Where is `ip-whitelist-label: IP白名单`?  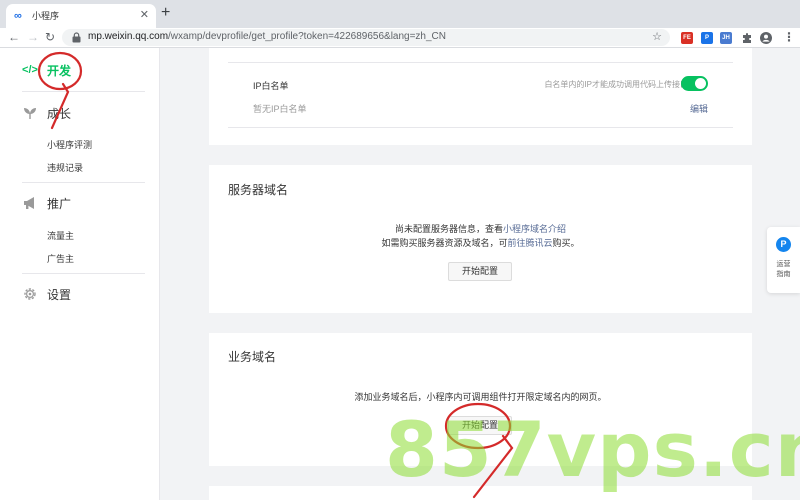
ip-whitelist-label: IP白名单 is located at coordinates (271, 86).